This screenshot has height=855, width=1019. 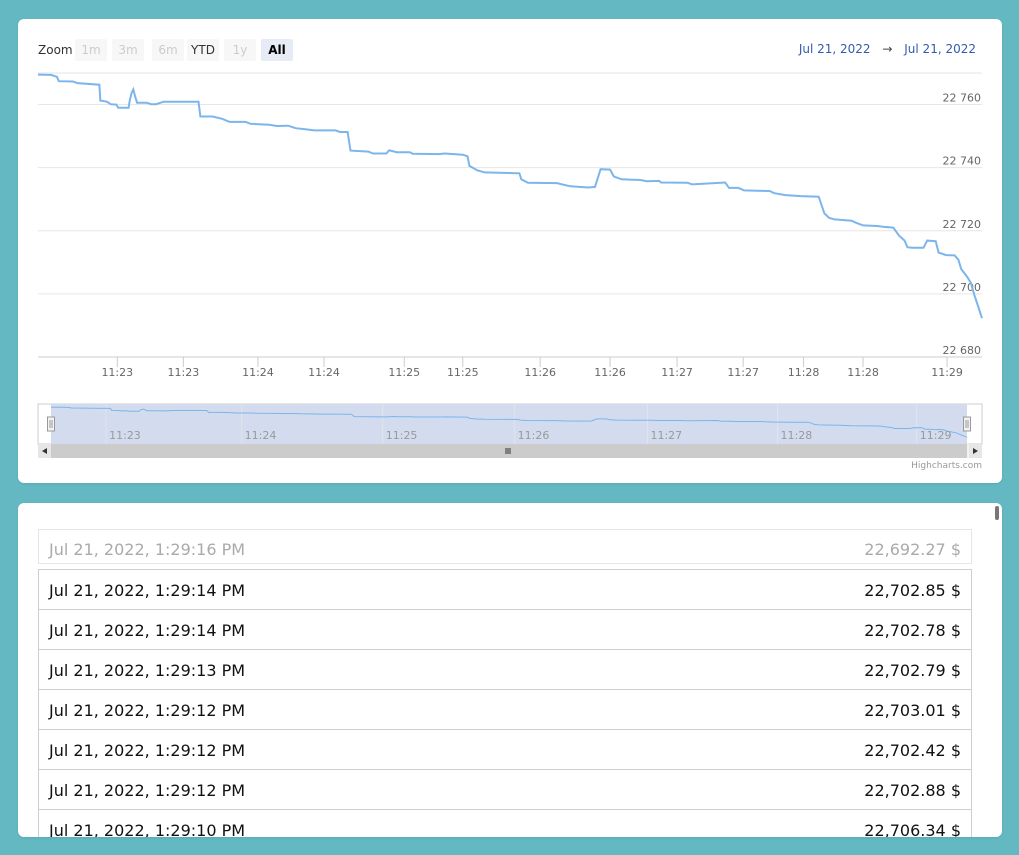 I want to click on y-axis-labels: 22 680 22 700 22 720 22 740 22 760, so click(x=962, y=224).